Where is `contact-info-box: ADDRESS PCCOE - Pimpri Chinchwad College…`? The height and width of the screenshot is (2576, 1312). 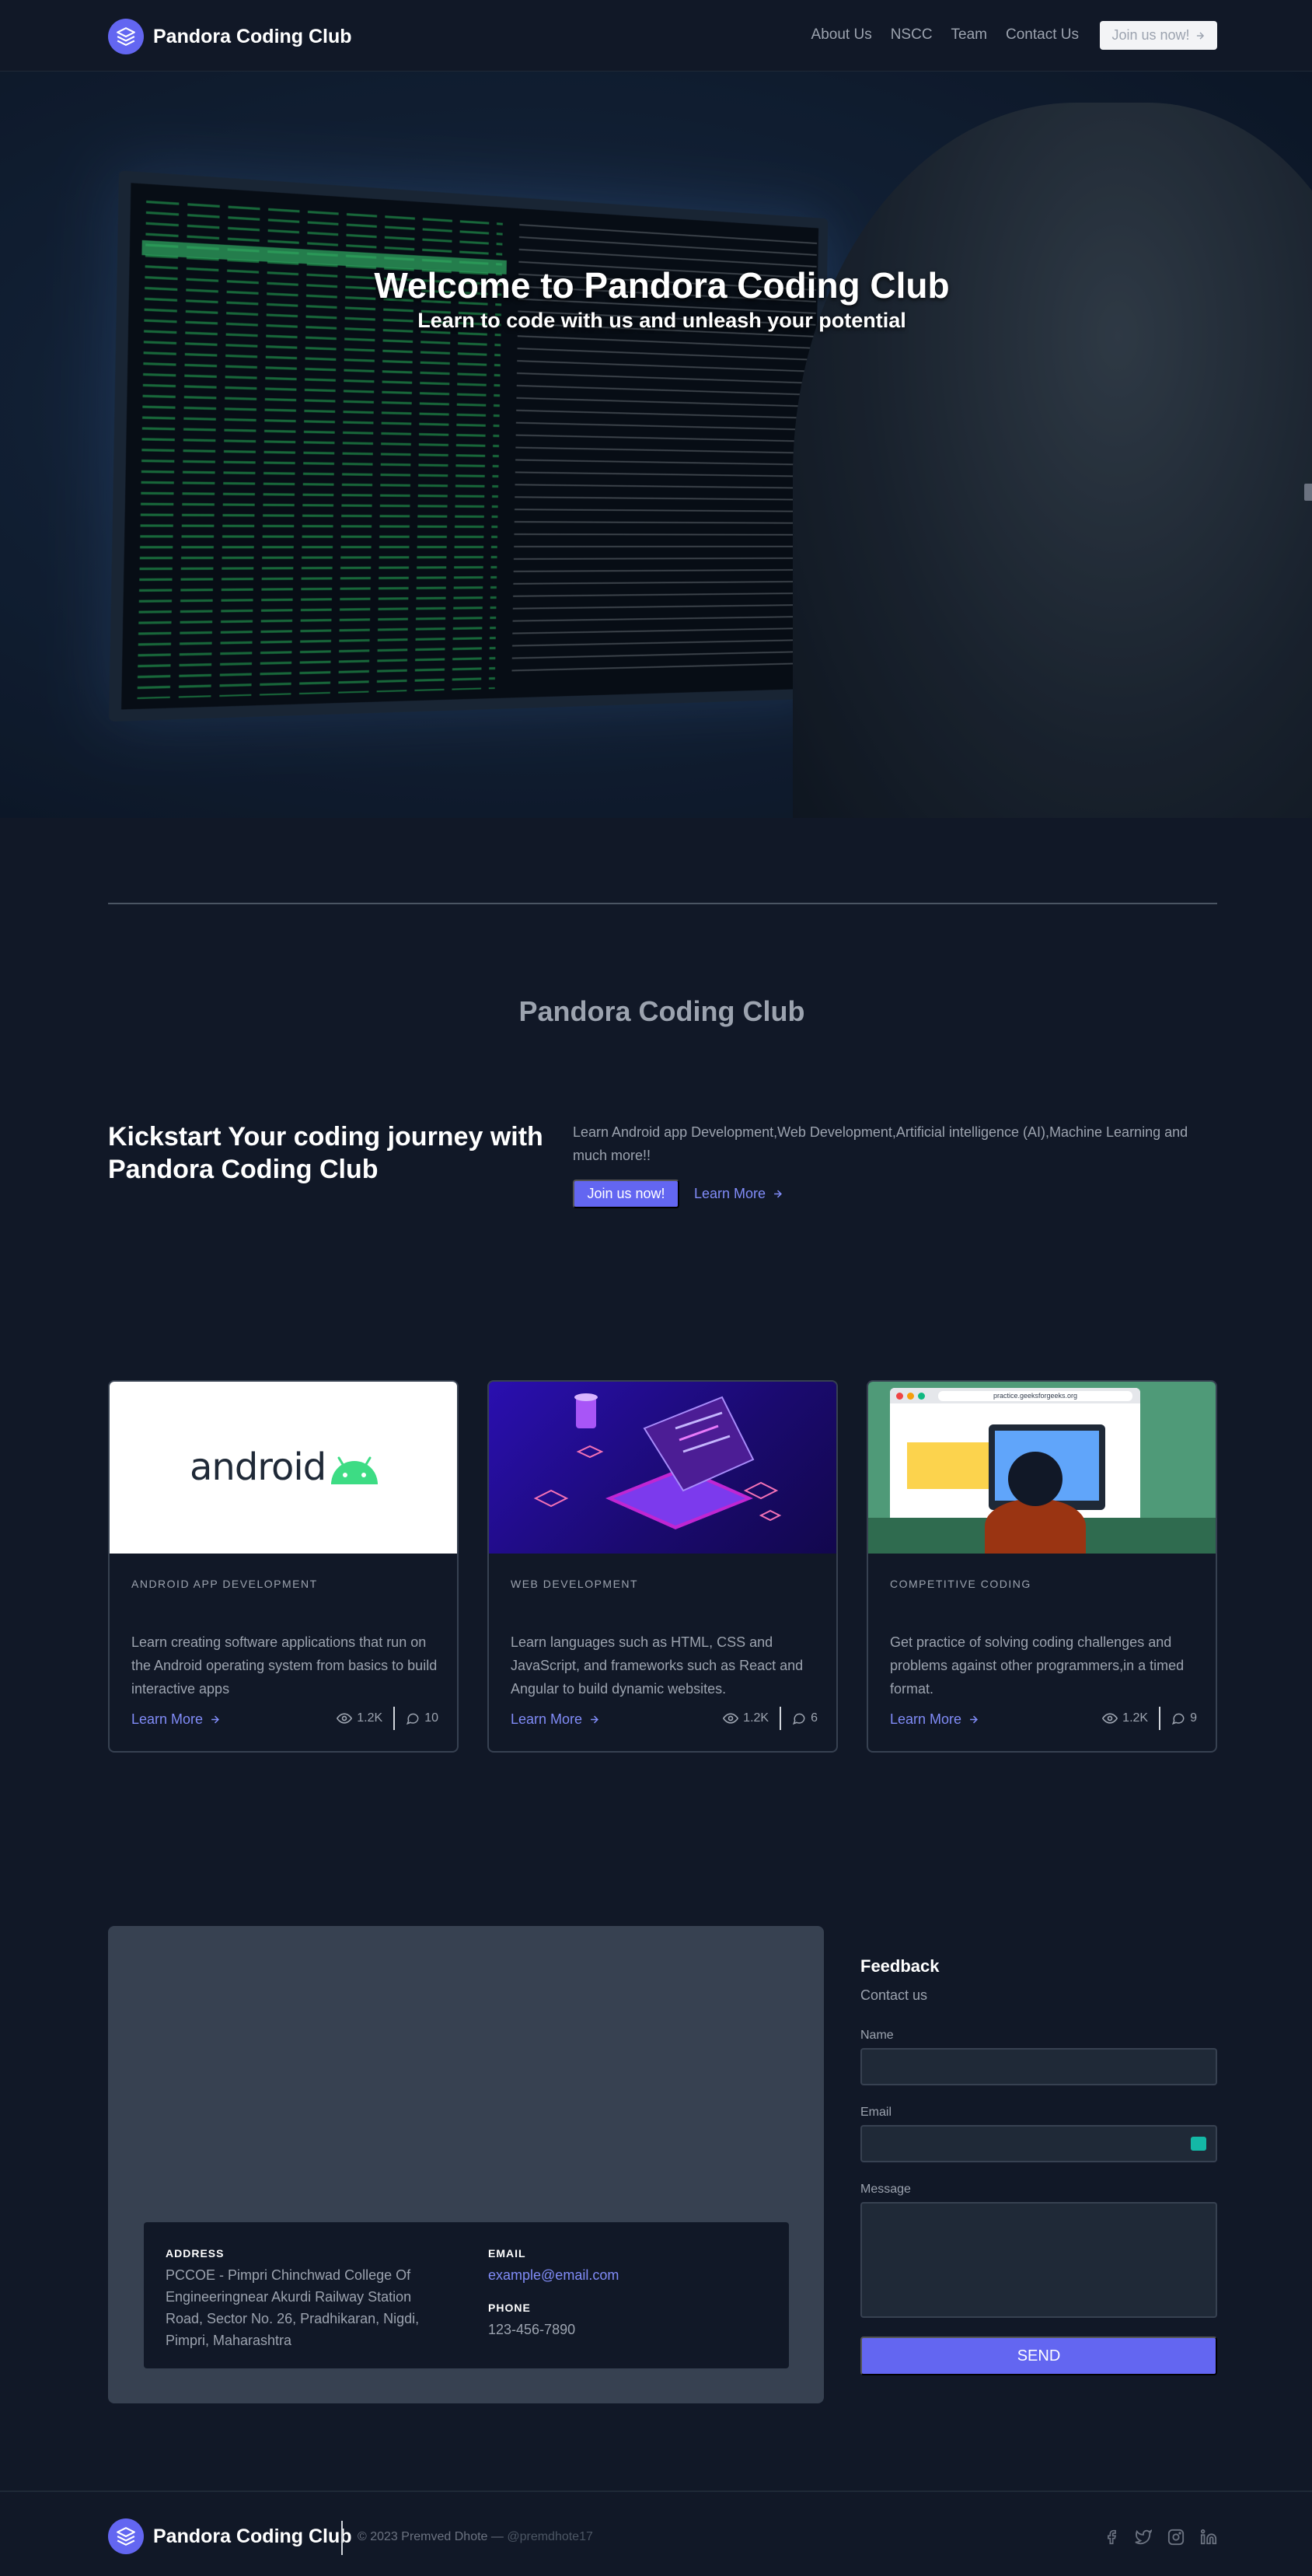 contact-info-box: ADDRESS PCCOE - Pimpri Chinchwad College… is located at coordinates (467, 2295).